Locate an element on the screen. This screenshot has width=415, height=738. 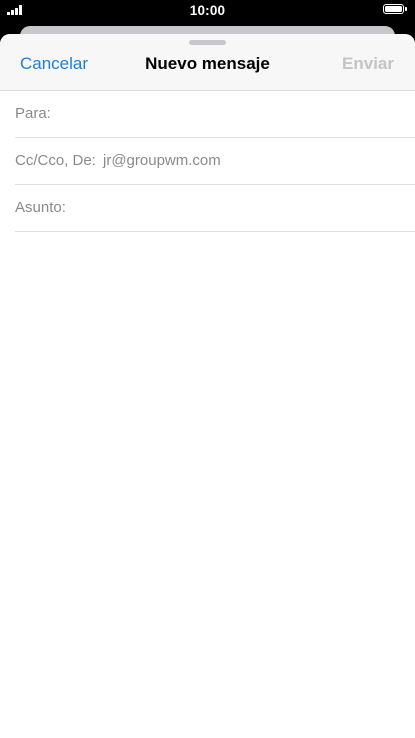
cancel-button: Cancelar is located at coordinates (54, 64).